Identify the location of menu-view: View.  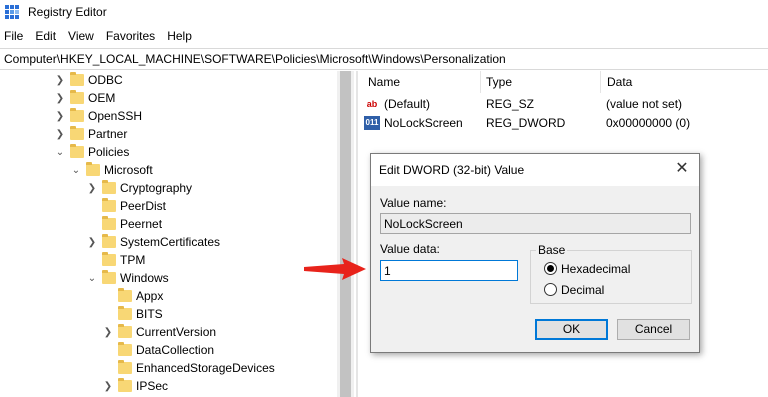
(81, 37).